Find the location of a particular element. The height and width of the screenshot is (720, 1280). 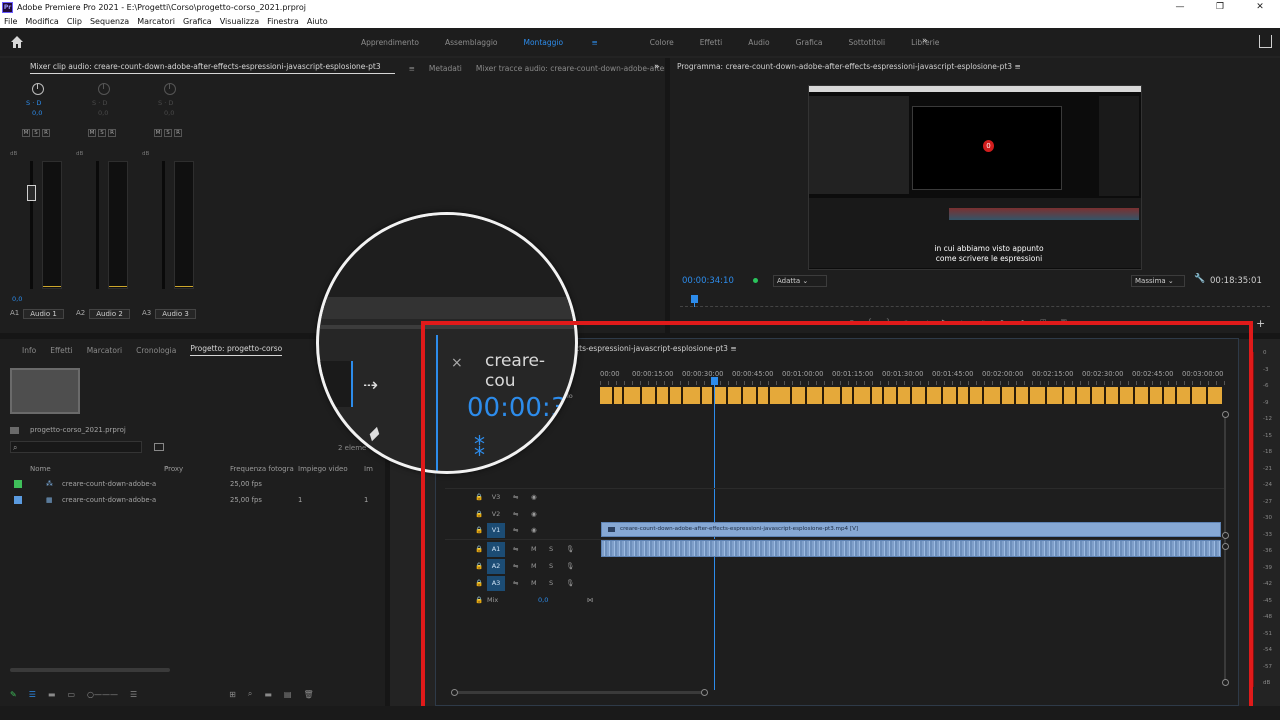

tab-cronologia: Cronologia is located at coordinates (156, 350).